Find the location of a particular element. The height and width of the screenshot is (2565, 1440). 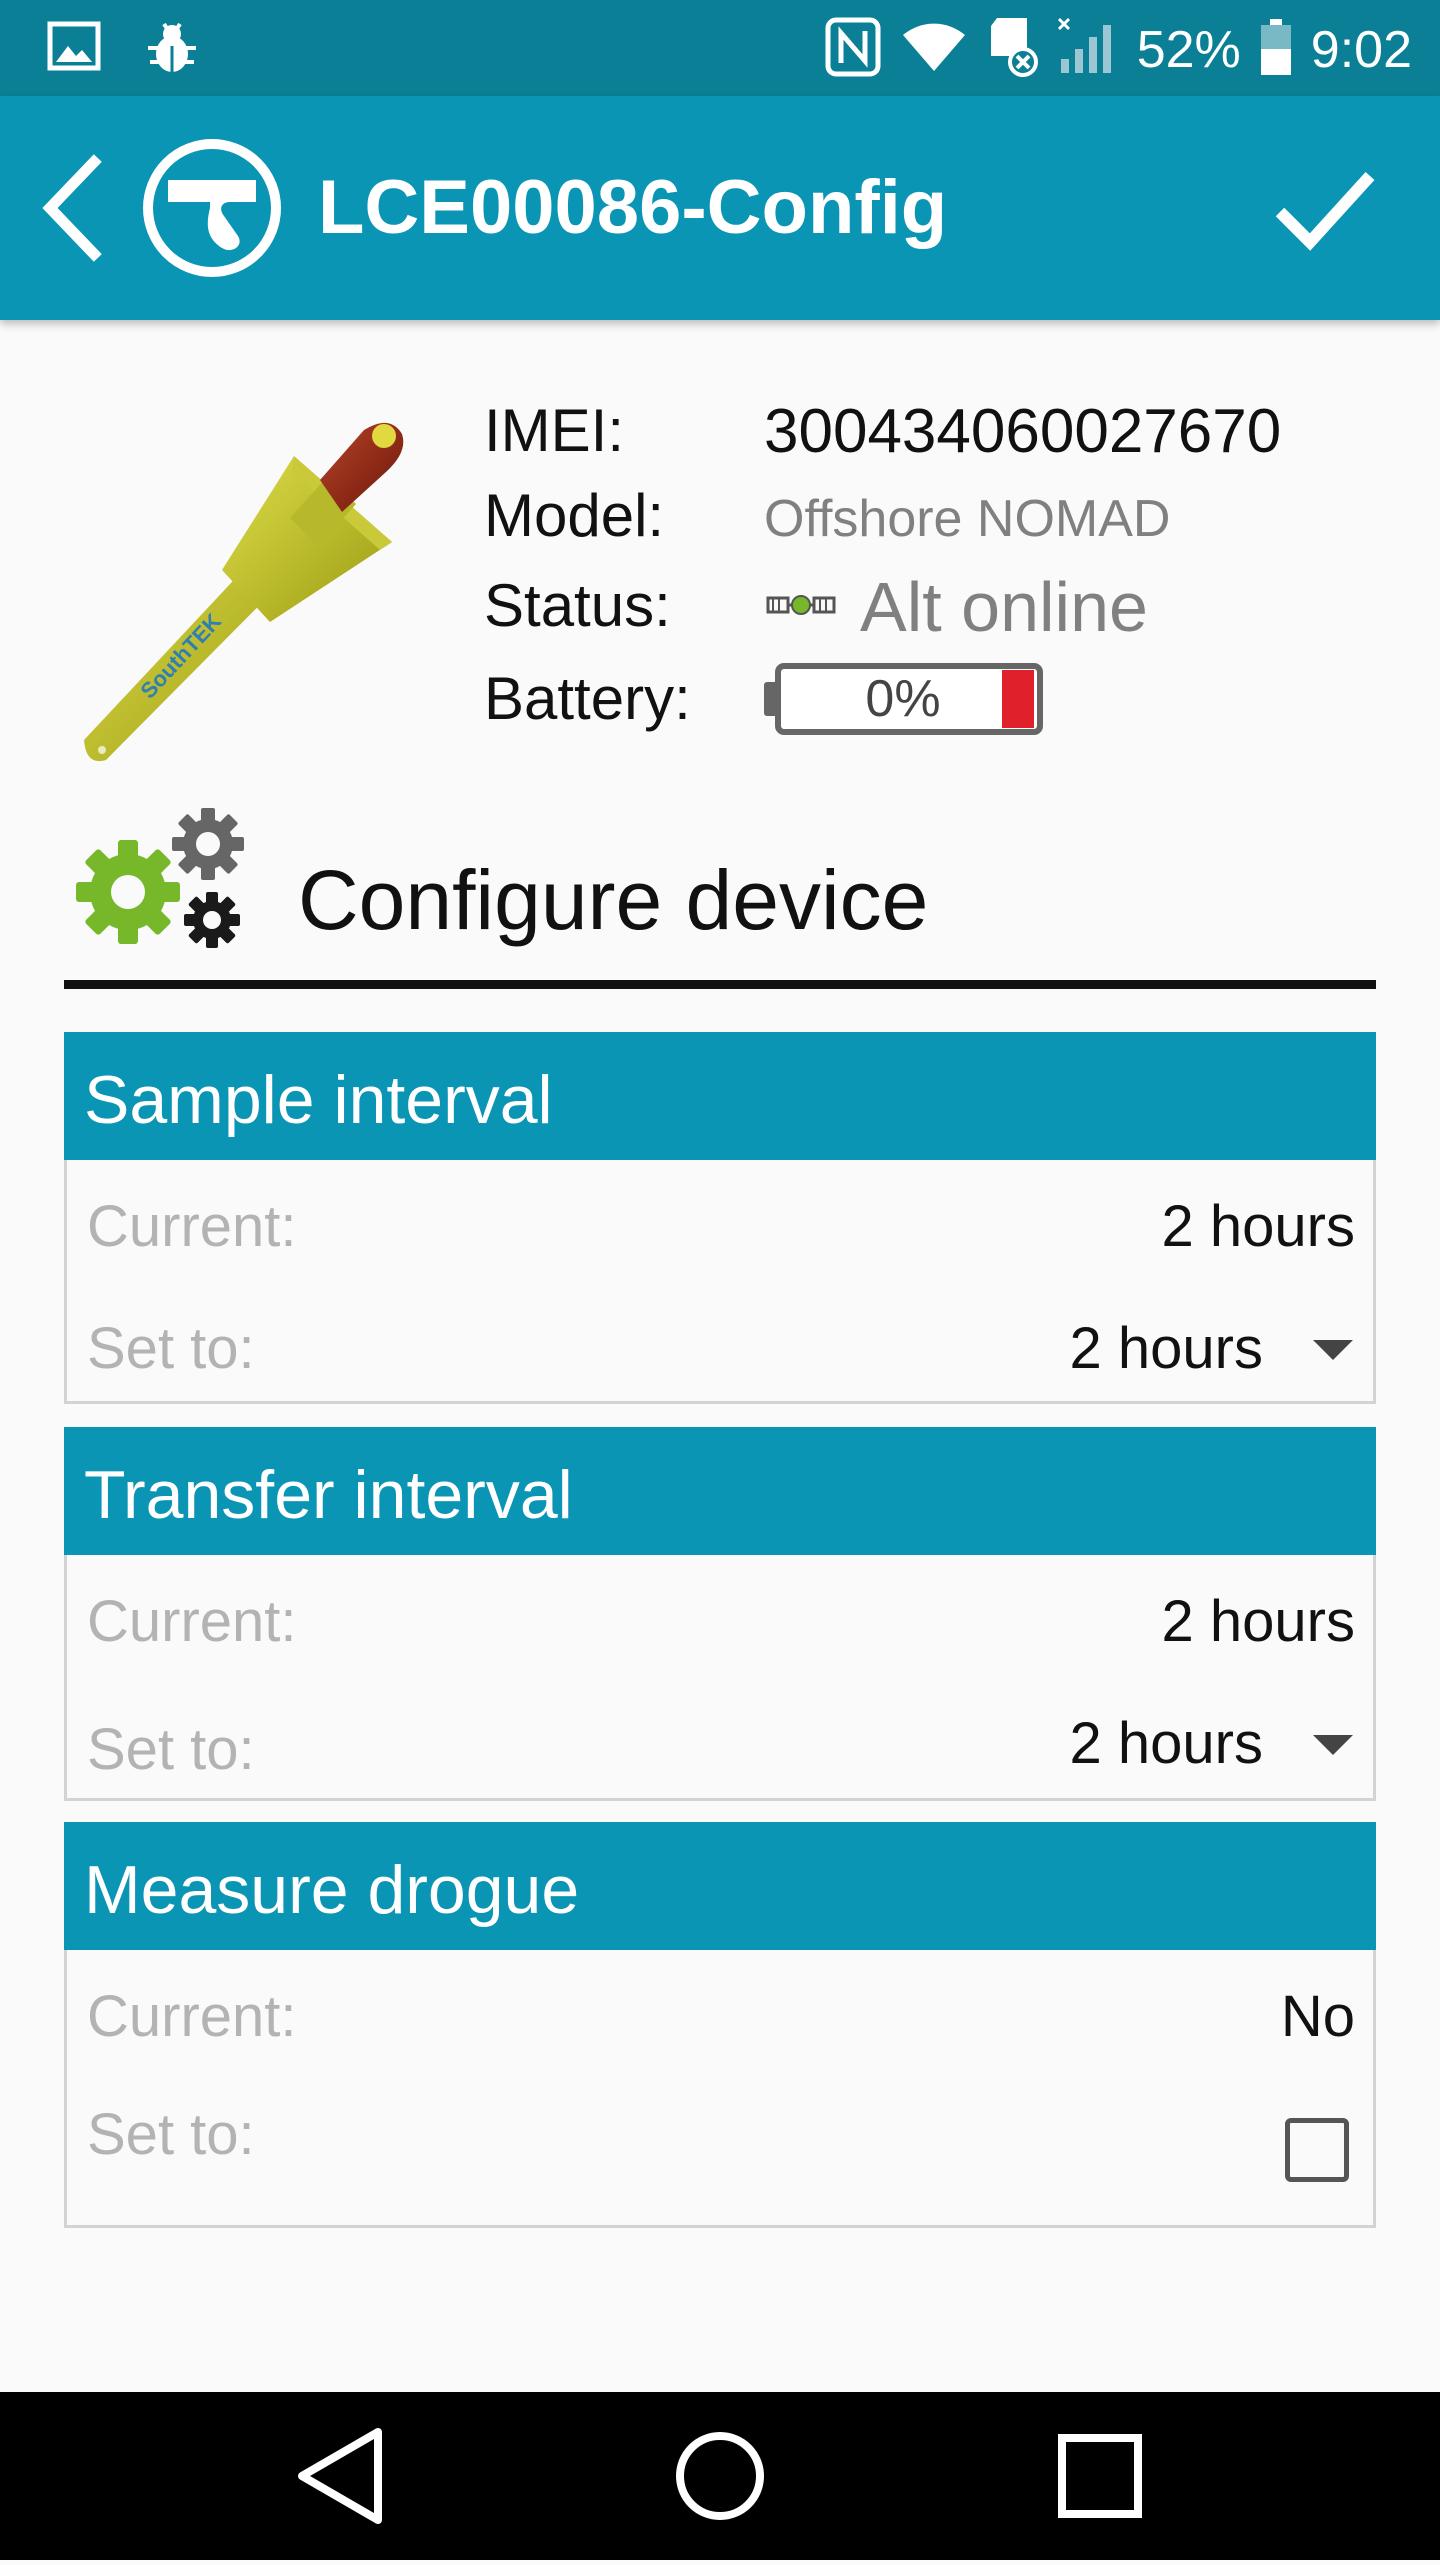

navigation-bar is located at coordinates (720, 2476).